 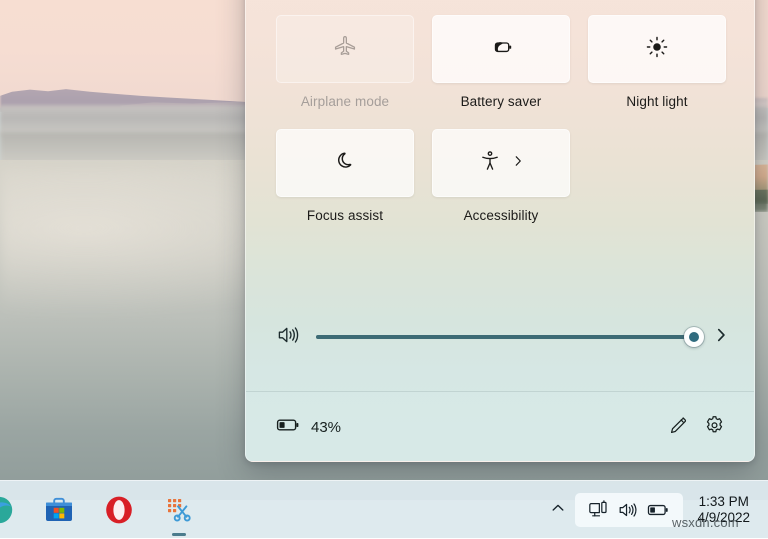 I want to click on tile-battery-saver: Battery saver, so click(x=501, y=62).